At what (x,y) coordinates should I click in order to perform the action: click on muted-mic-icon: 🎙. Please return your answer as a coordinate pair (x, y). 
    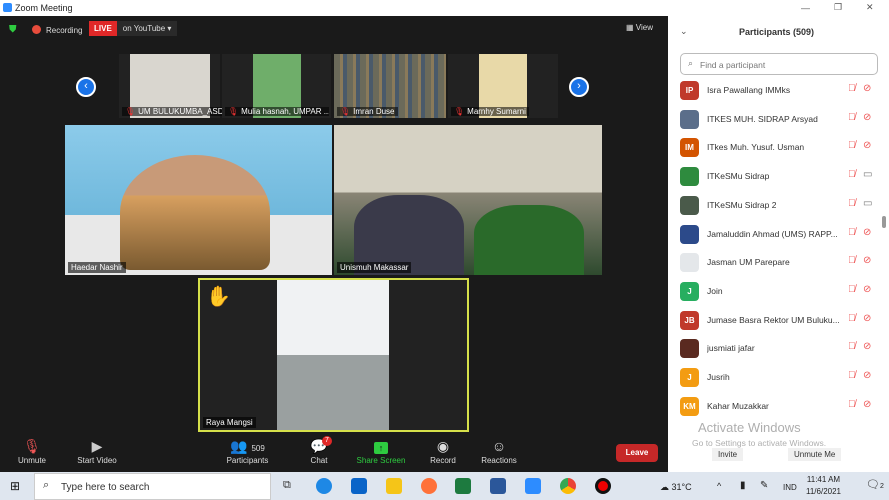
    Looking at the image, I should click on (233, 111).